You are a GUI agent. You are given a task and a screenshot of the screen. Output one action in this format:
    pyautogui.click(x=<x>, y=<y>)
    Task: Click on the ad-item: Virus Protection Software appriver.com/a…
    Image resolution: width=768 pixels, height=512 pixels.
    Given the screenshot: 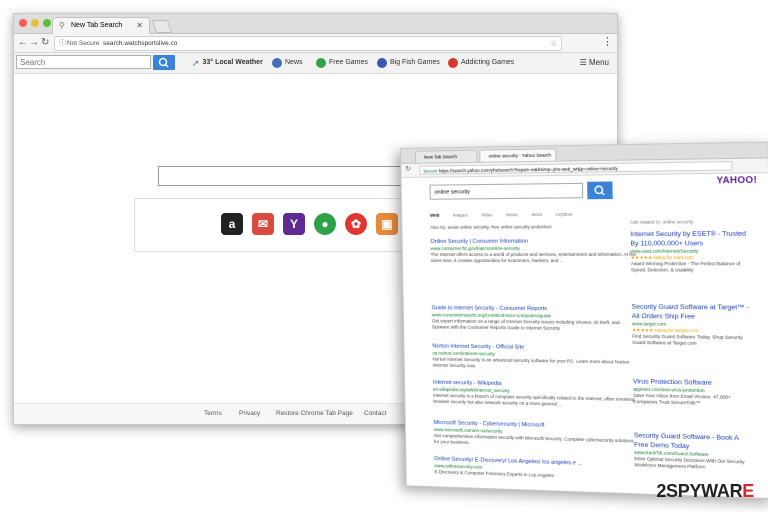 What is the action you would take?
    pyautogui.click(x=693, y=392)
    